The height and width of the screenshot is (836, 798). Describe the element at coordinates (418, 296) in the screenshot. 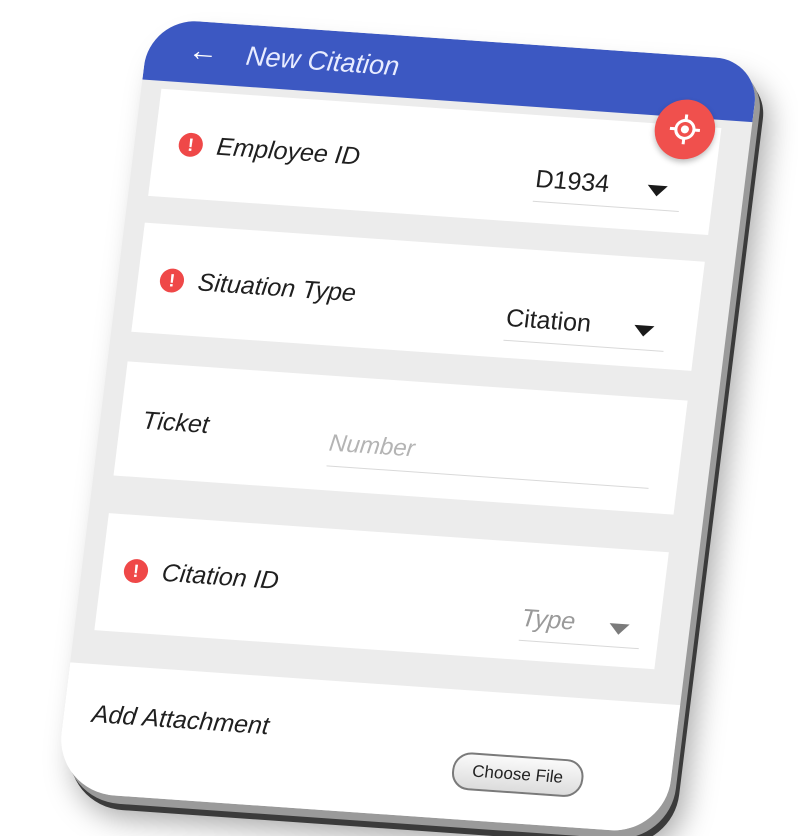

I see `situation-type-card: ! Situation Type Citation` at that location.